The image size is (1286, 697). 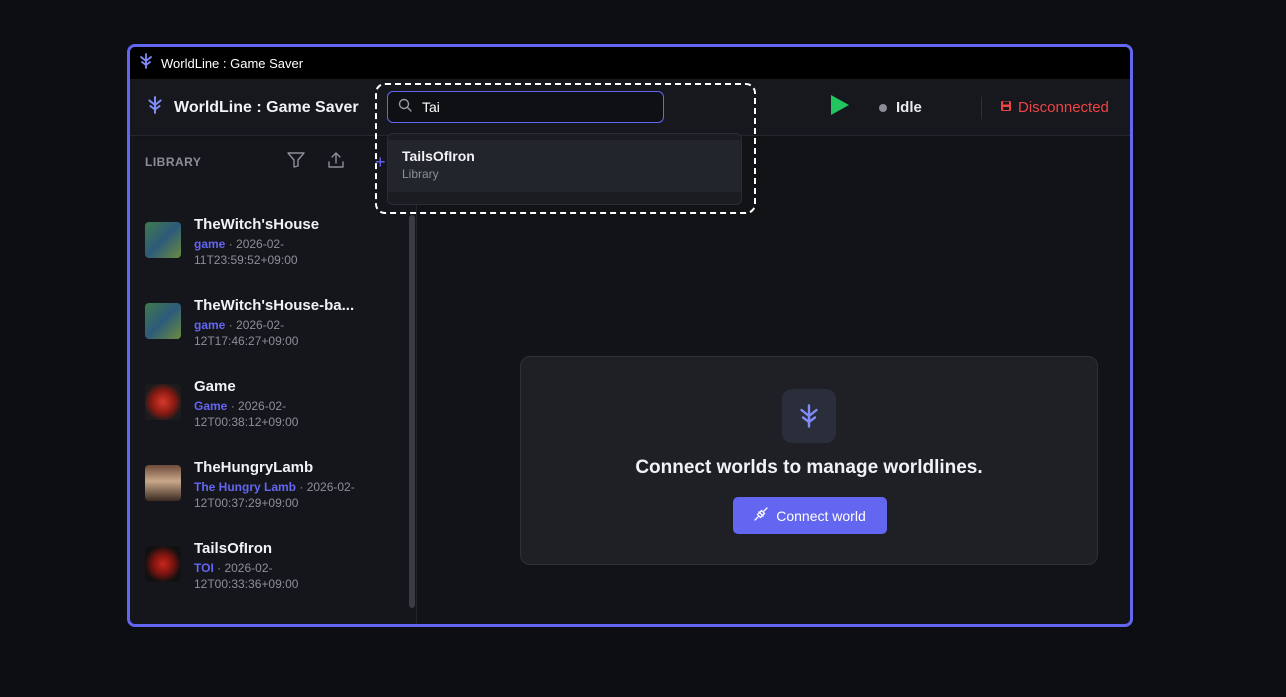 I want to click on add-icon: +, so click(x=380, y=162).